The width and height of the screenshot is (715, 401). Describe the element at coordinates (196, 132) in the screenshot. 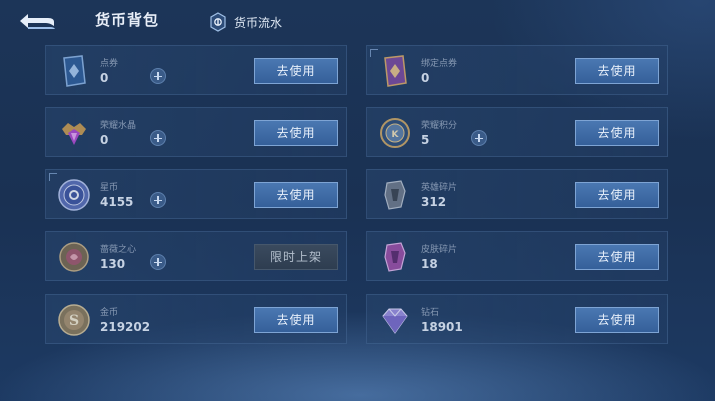

I see `currency-card-glory-crystal: 荣耀水晶 0 去使用` at that location.